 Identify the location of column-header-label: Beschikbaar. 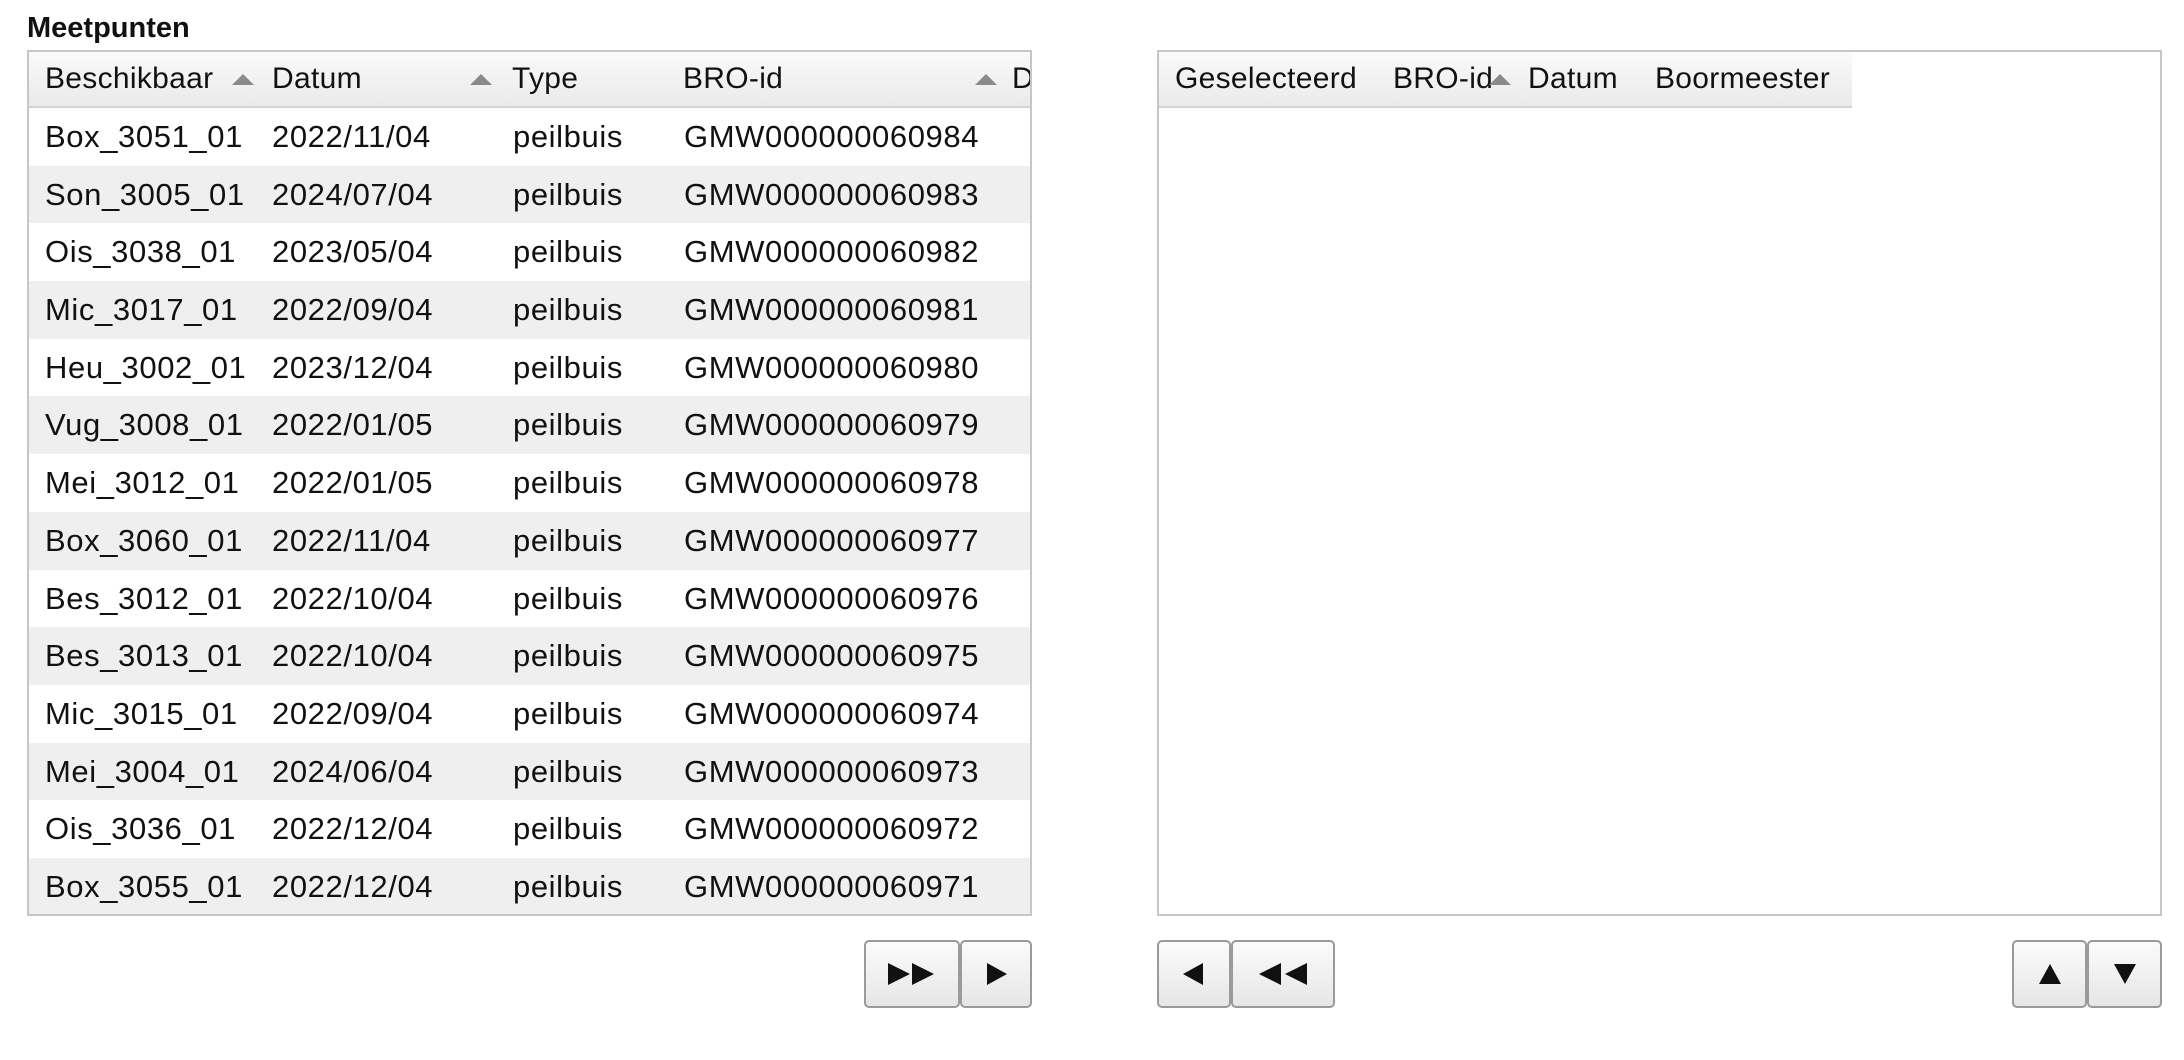
(129, 78).